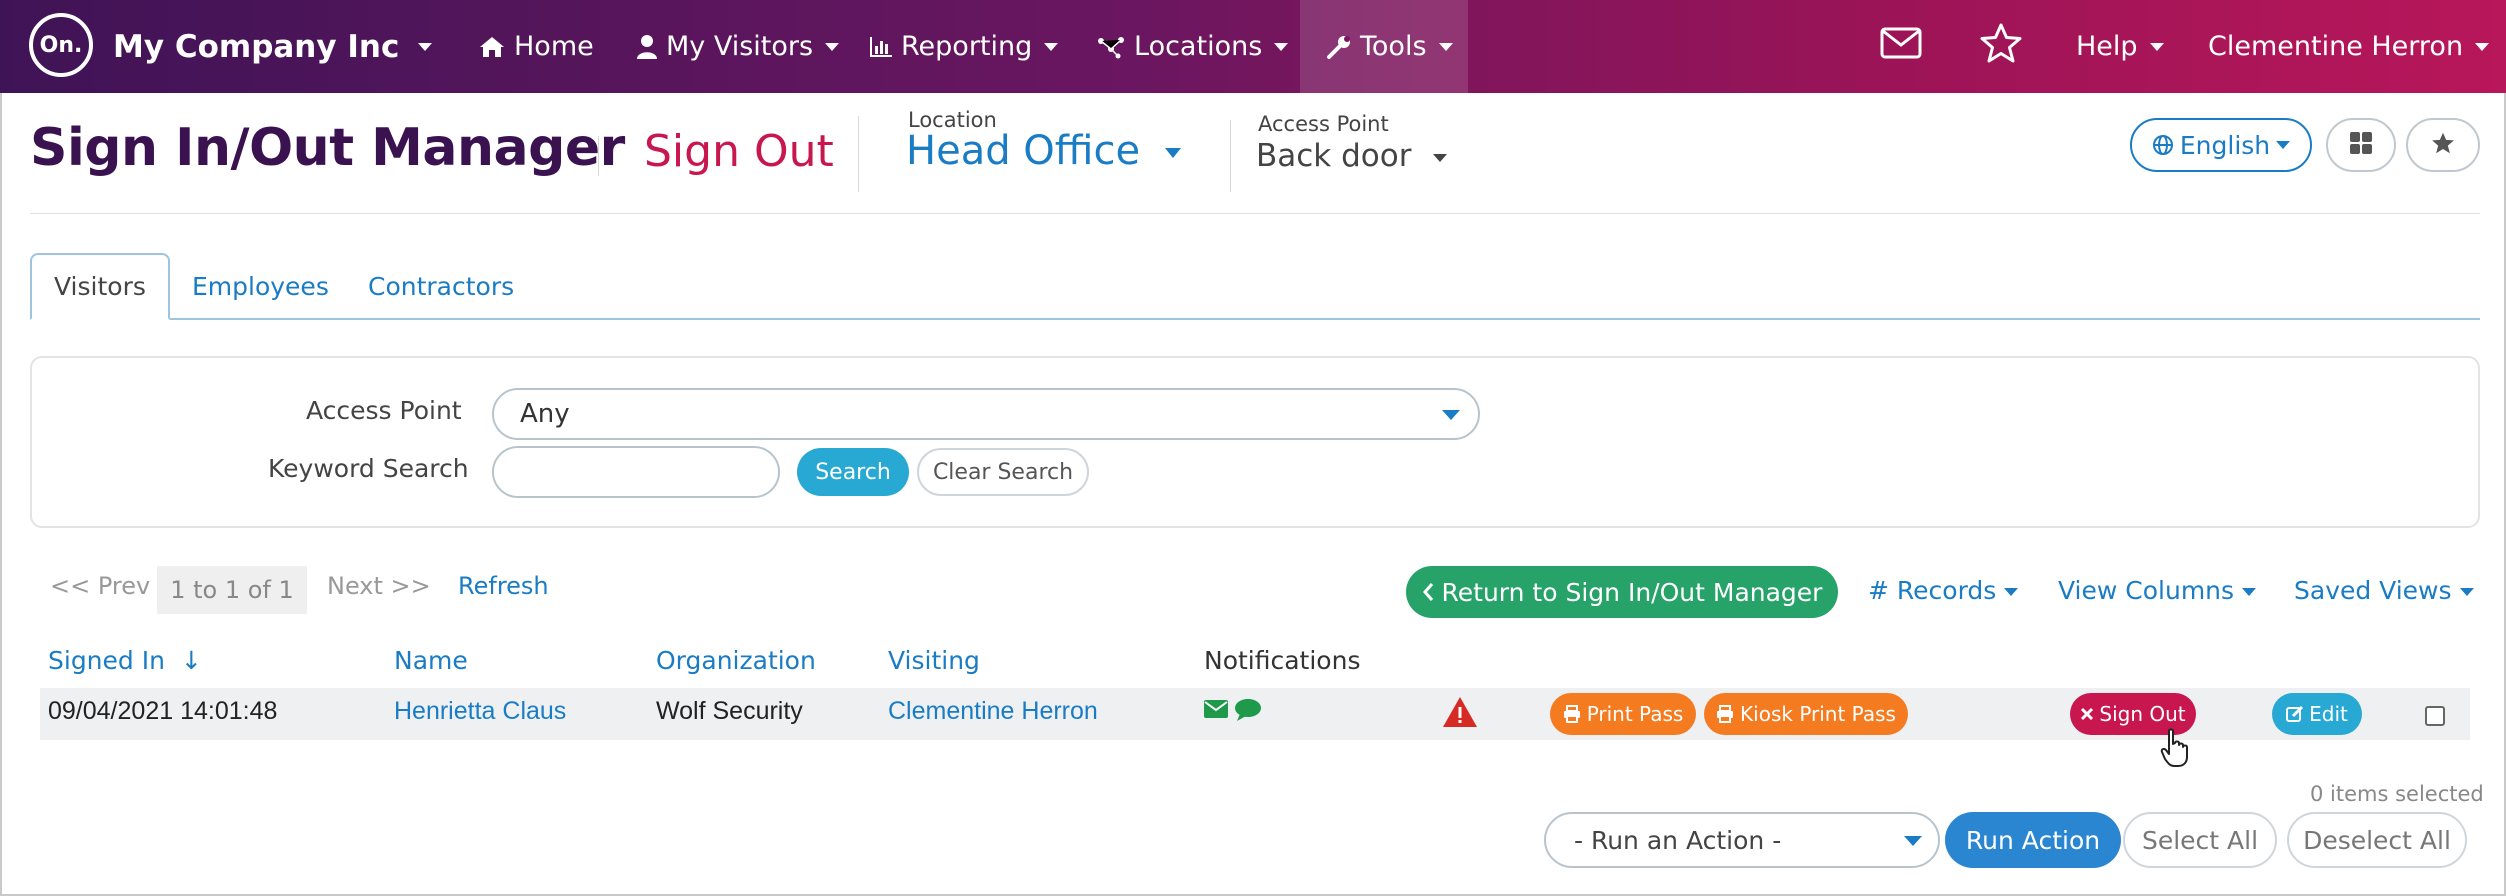 The height and width of the screenshot is (896, 2506). What do you see at coordinates (554, 46) in the screenshot?
I see `nav-home-label: Home` at bounding box center [554, 46].